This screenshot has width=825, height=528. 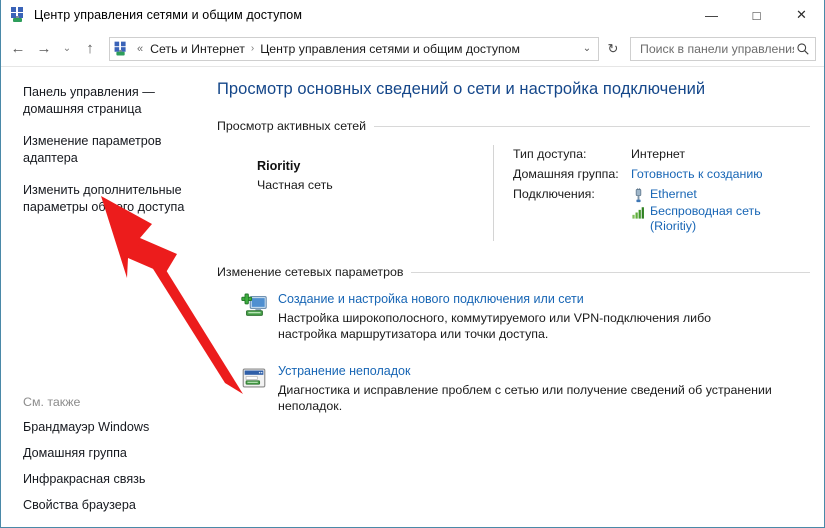 What do you see at coordinates (638, 195) in the screenshot?
I see `ethernet-plug-icon` at bounding box center [638, 195].